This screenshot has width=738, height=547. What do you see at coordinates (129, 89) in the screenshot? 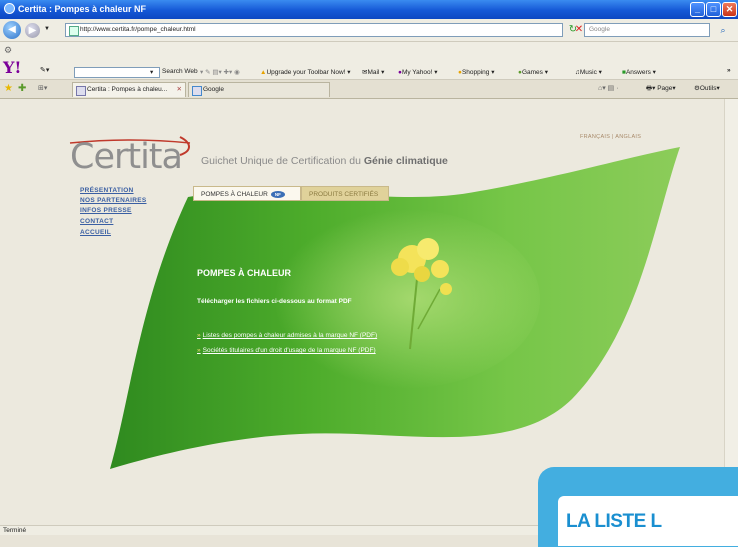
I see `tab-certita: Certita : Pompes à chaleu... ✕` at bounding box center [129, 89].